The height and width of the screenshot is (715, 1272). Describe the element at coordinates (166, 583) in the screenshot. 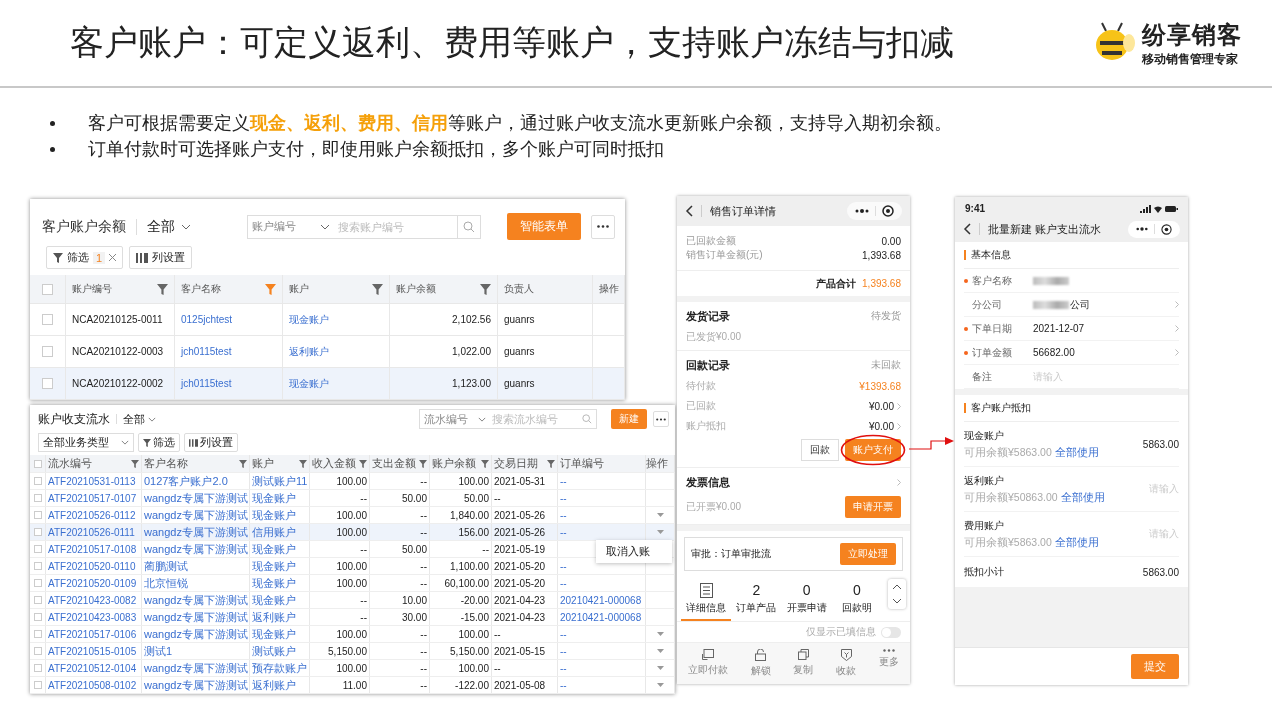

I see `customer-link: 北京恒锐` at that location.